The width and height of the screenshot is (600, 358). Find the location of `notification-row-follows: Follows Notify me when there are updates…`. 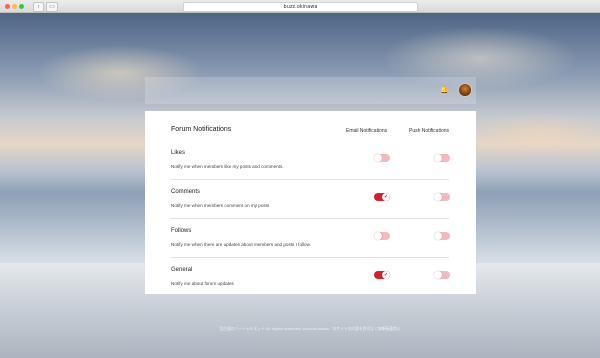

notification-row-follows: Follows Notify me when there are updates… is located at coordinates (310, 238).